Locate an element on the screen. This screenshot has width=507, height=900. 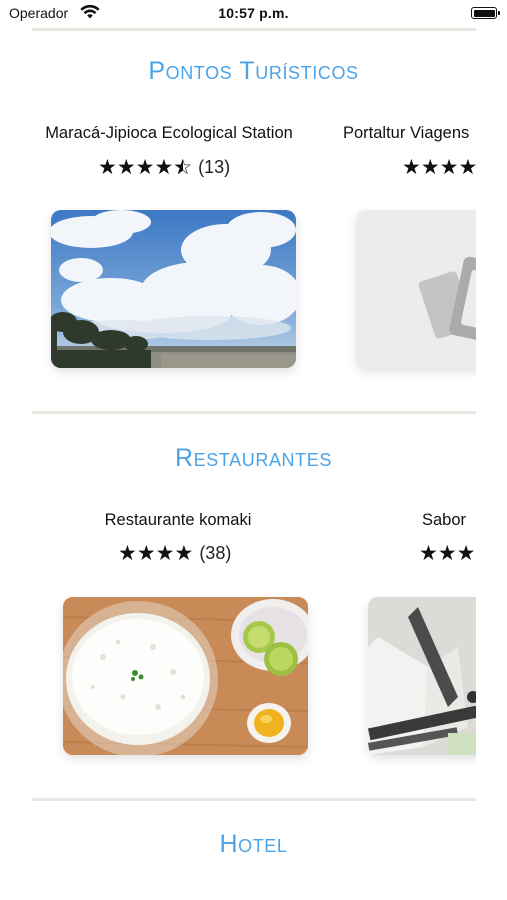
photo-sabor is located at coordinates (422, 676).